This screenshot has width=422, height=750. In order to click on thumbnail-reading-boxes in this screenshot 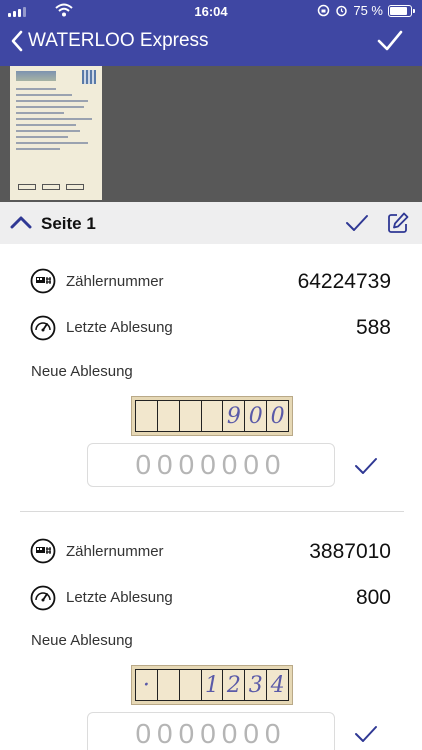, I will do `click(51, 187)`.